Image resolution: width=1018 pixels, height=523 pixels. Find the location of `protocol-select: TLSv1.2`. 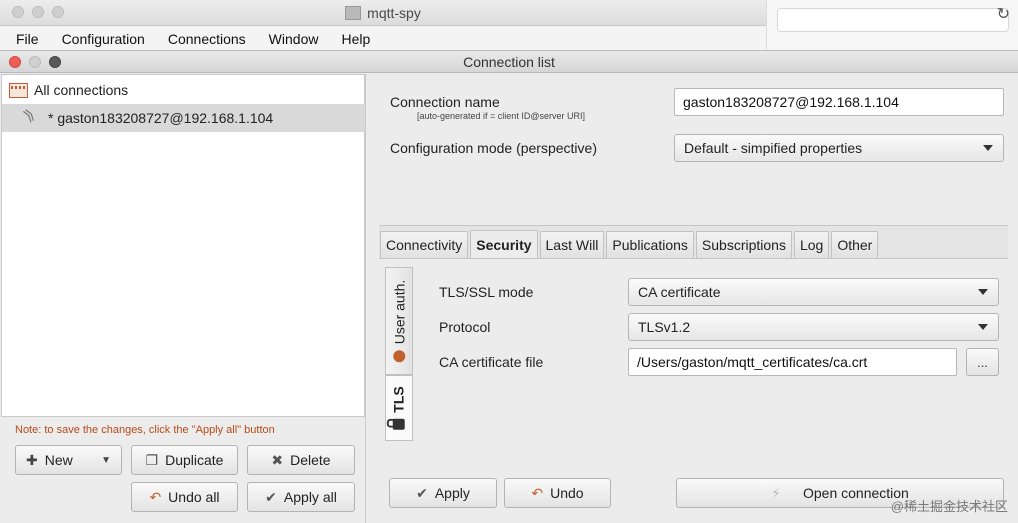

protocol-select: TLSv1.2 is located at coordinates (813, 327).